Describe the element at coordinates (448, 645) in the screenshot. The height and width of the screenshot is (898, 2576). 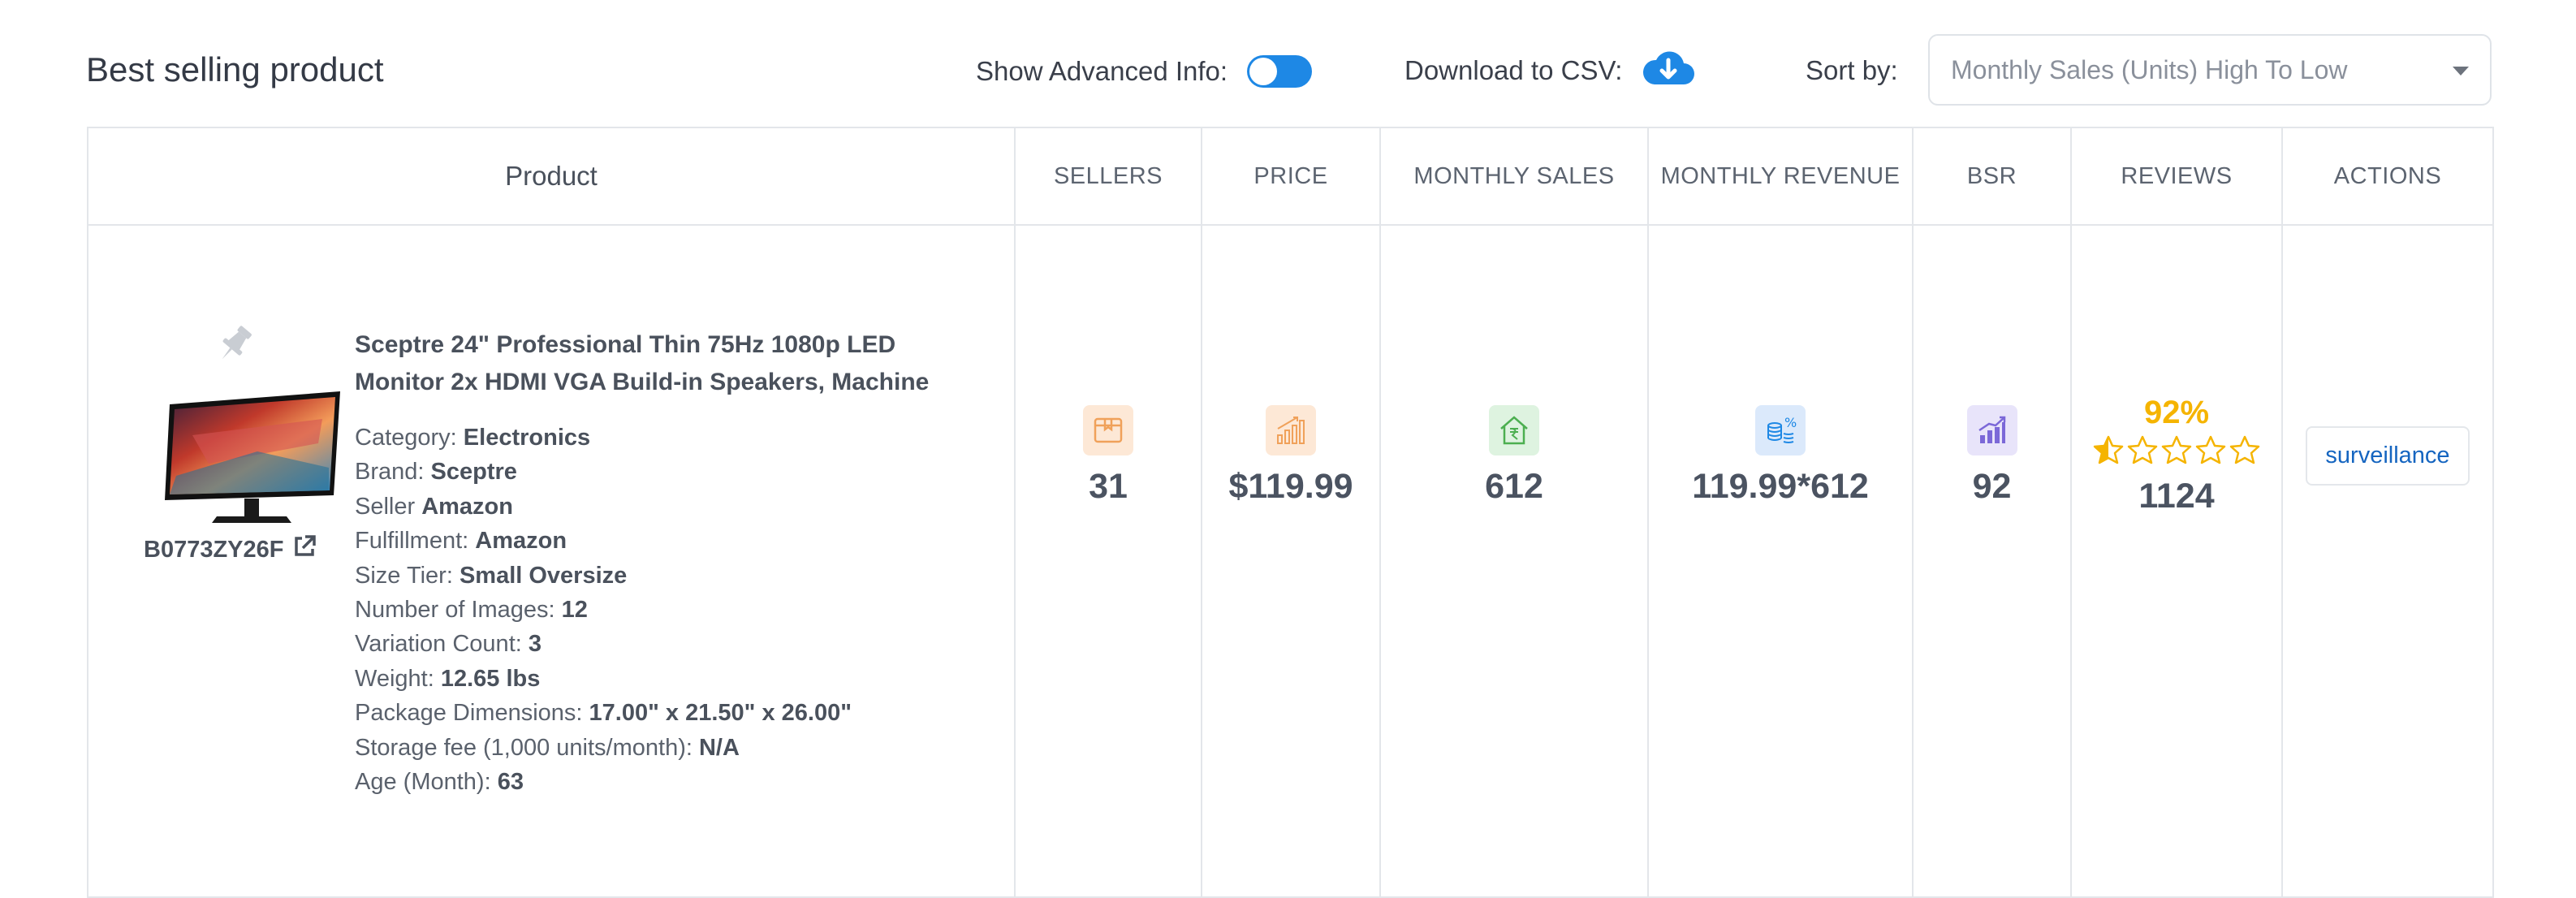
I see `detail-row: Variation Count: 3` at that location.